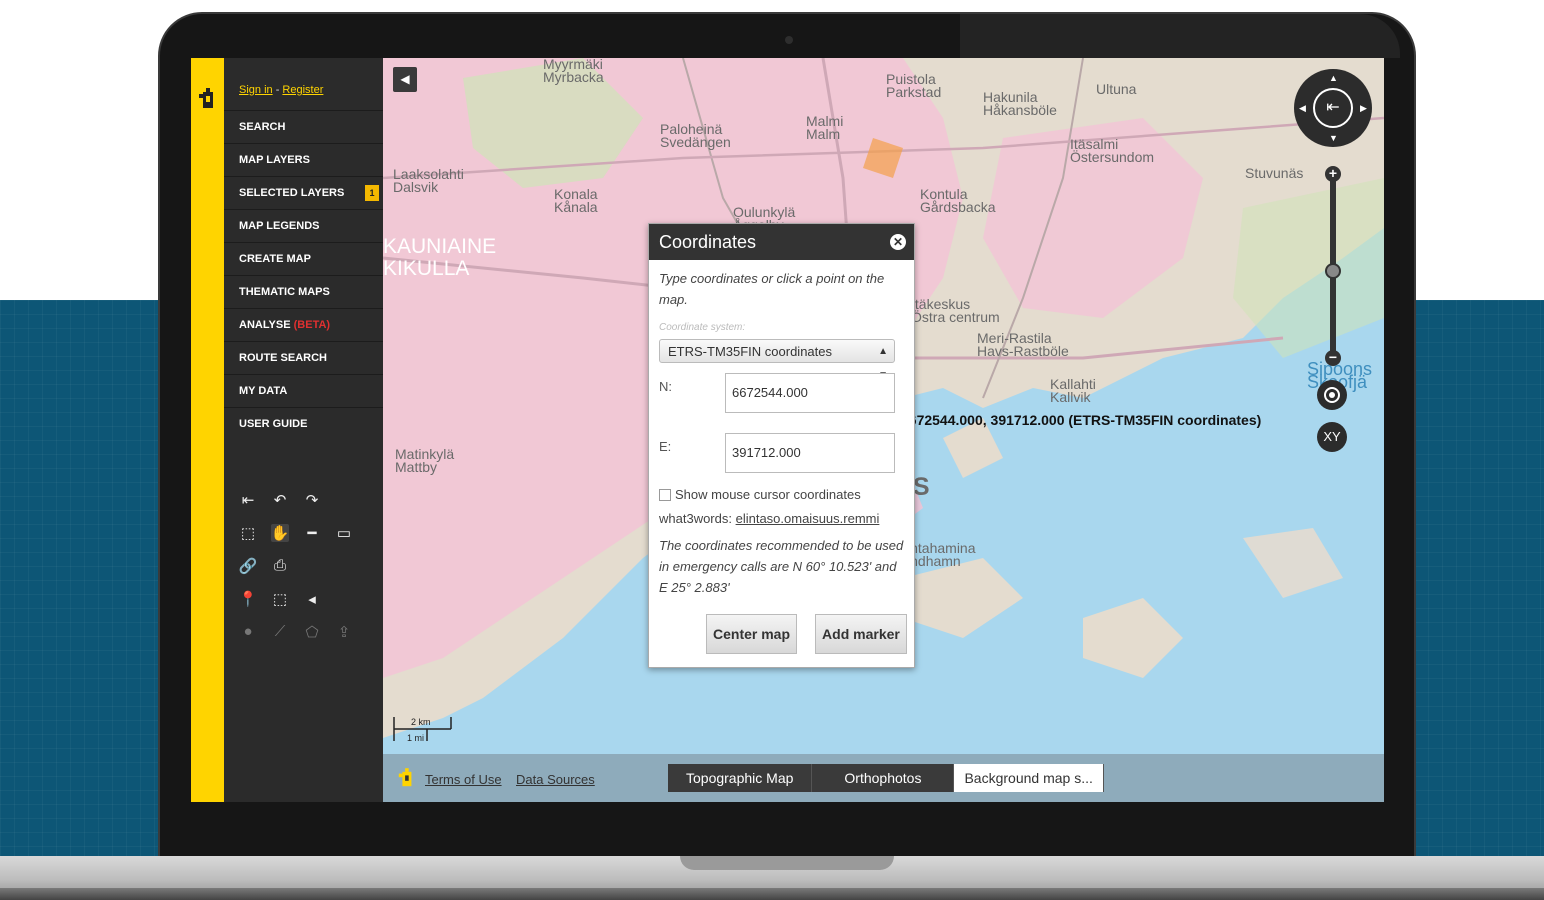 This screenshot has height=900, width=1544. What do you see at coordinates (555, 779) in the screenshot?
I see `data-sources-link: Data Sources` at bounding box center [555, 779].